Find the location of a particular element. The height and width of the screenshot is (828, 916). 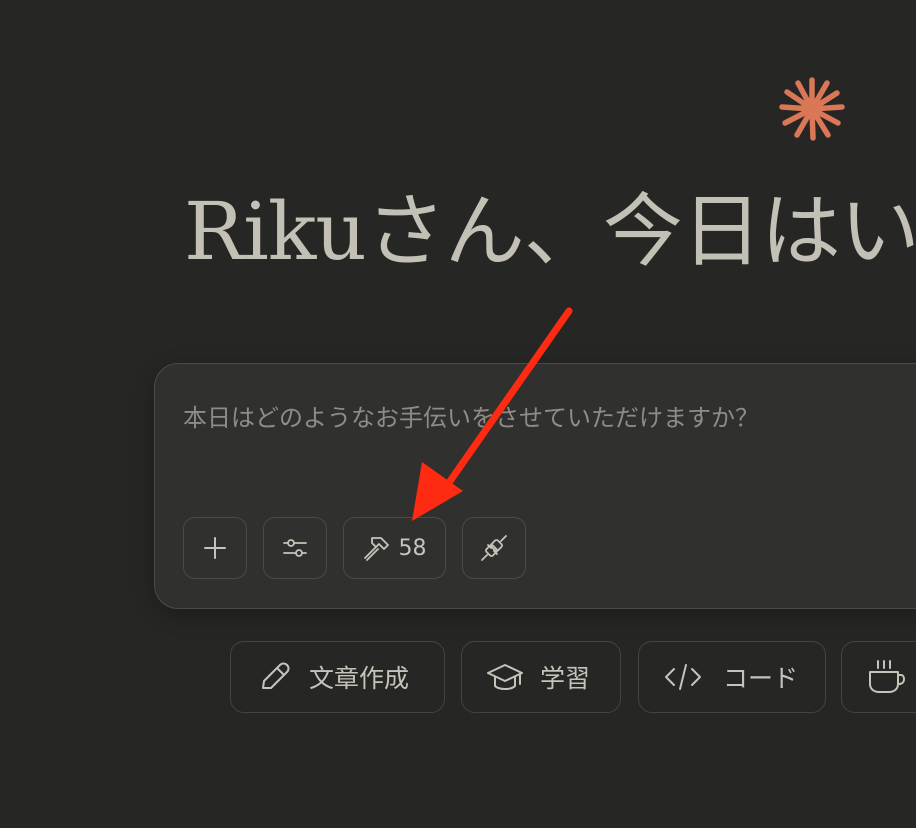

pencil-icon is located at coordinates (276, 675).